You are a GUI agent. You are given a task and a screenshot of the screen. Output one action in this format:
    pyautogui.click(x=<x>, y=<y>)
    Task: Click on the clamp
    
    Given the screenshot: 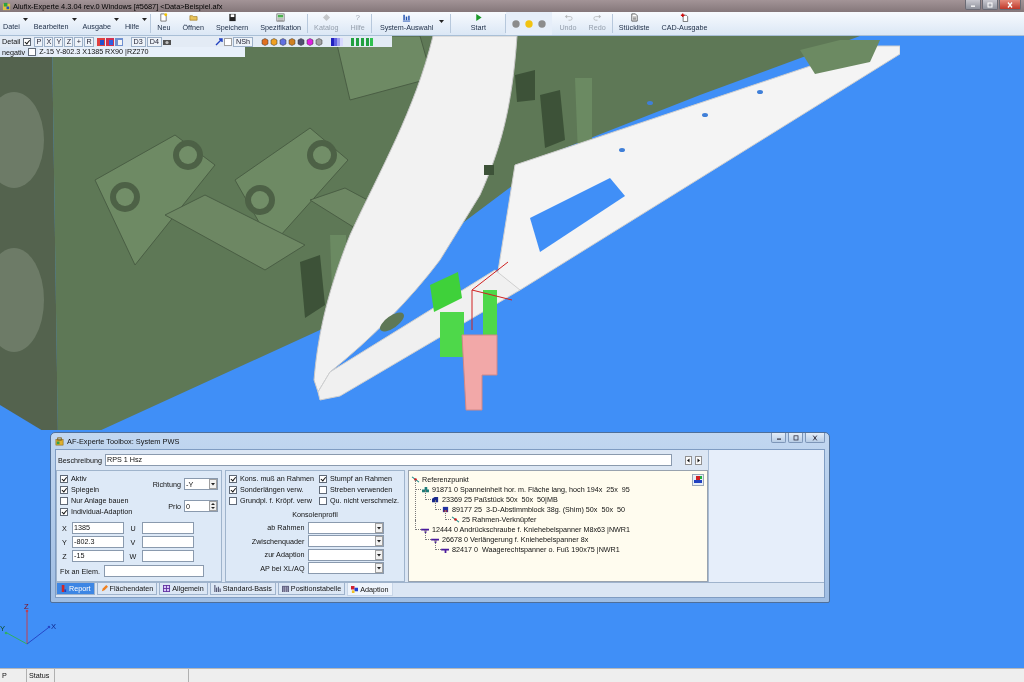 What is the action you would take?
    pyautogui.click(x=525, y=86)
    